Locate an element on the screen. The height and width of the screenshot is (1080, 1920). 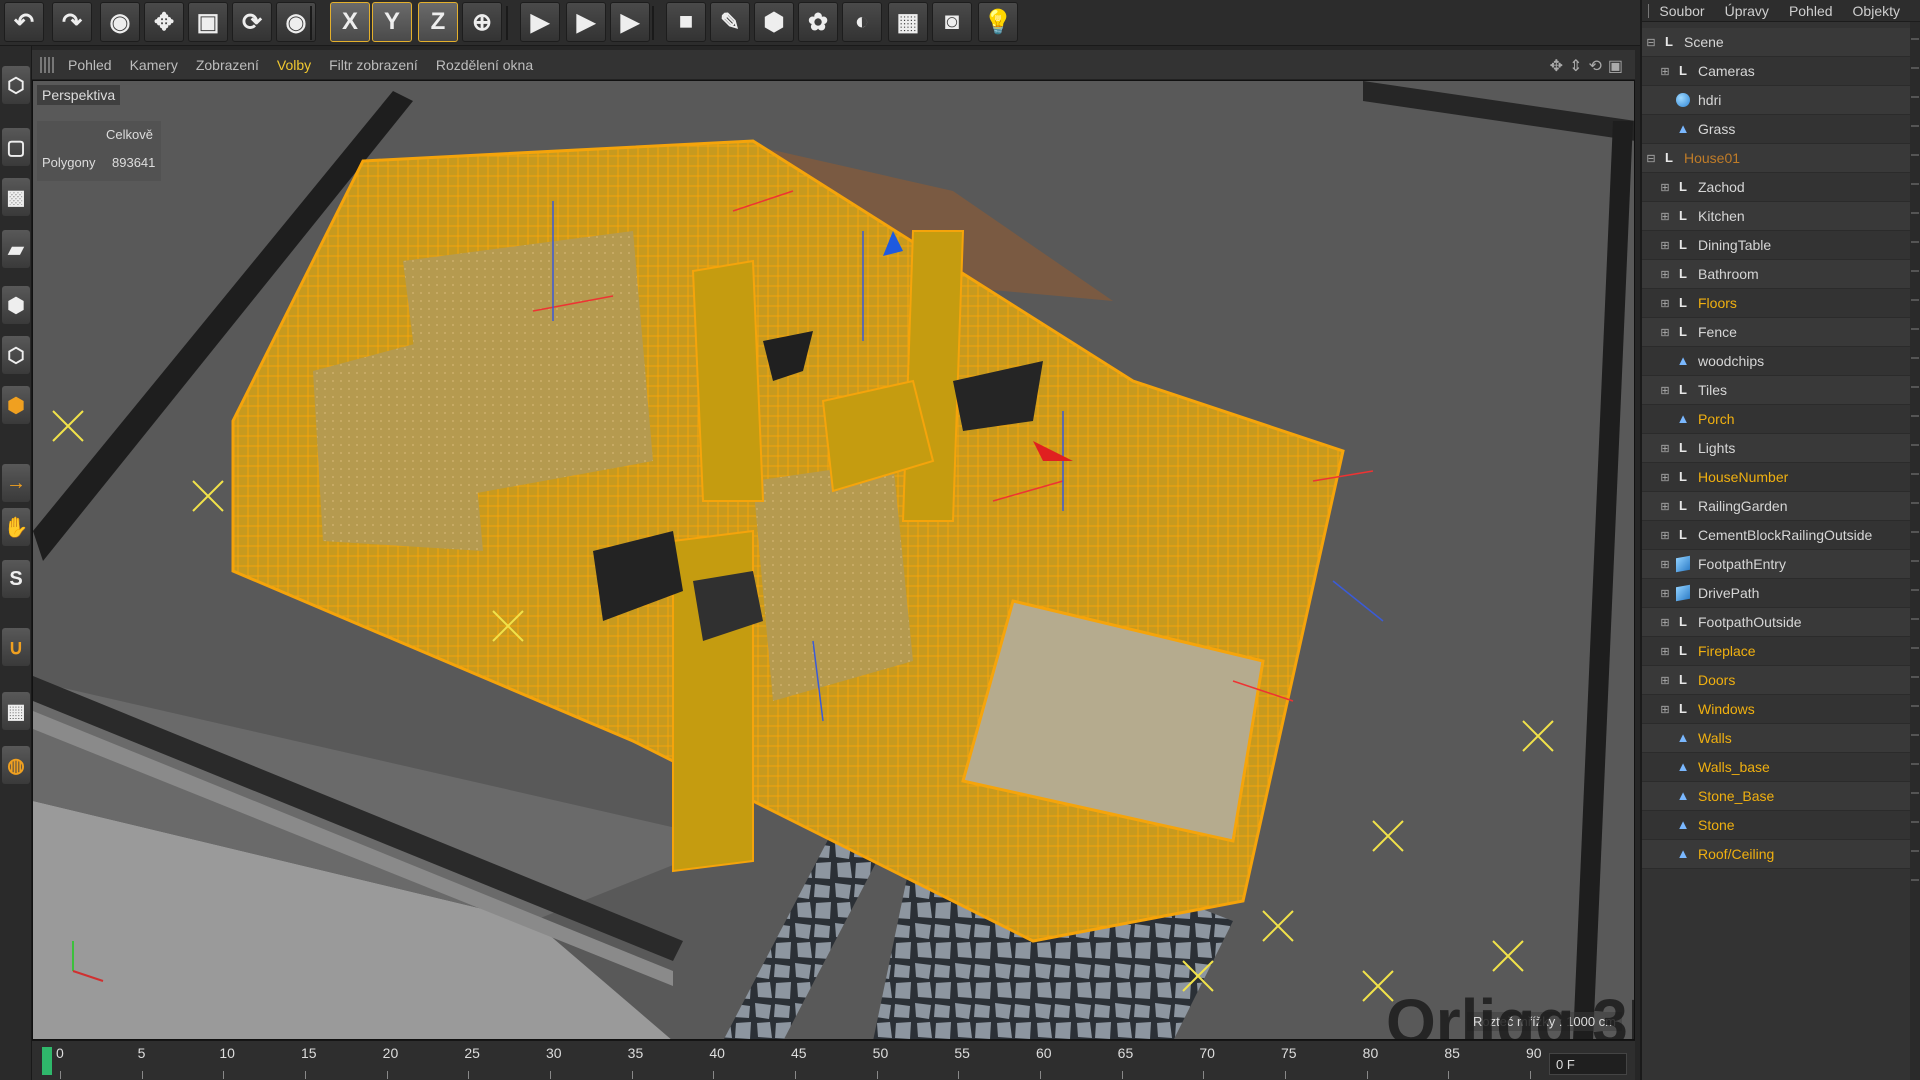
object-row: ▲ Porch is located at coordinates (1777, 419).